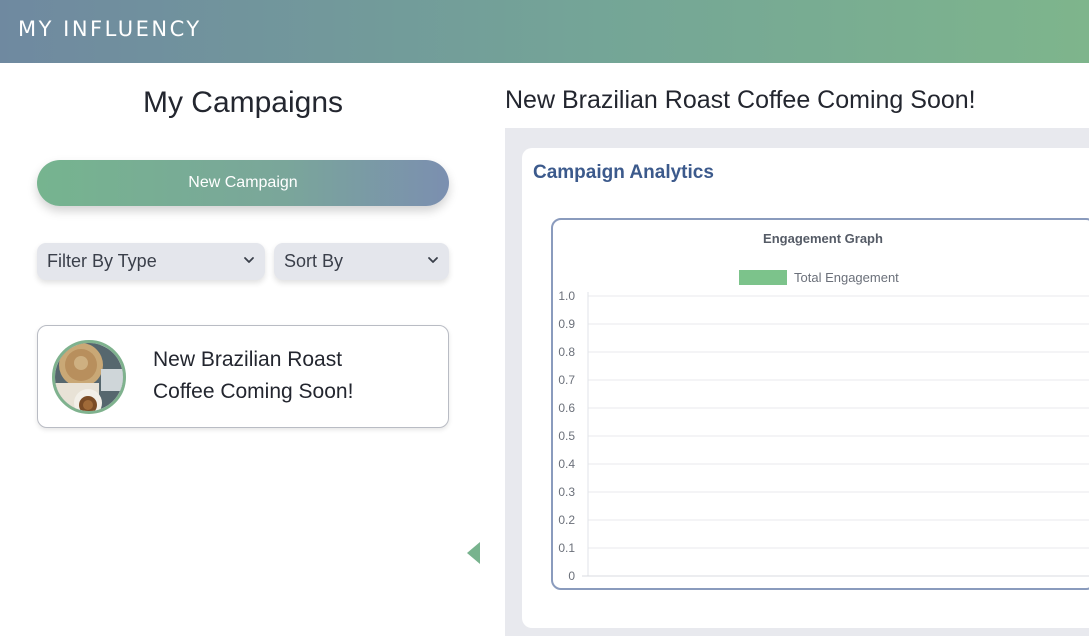 This screenshot has width=1089, height=636. Describe the element at coordinates (361, 261) in the screenshot. I see `sort-by-select: Sort By` at that location.